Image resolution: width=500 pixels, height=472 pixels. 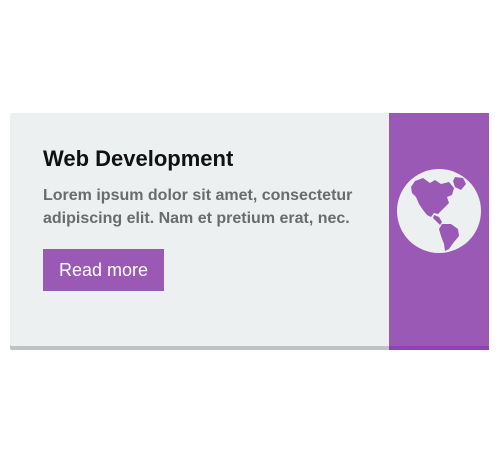 I want to click on card-icon-panel, so click(x=439, y=229).